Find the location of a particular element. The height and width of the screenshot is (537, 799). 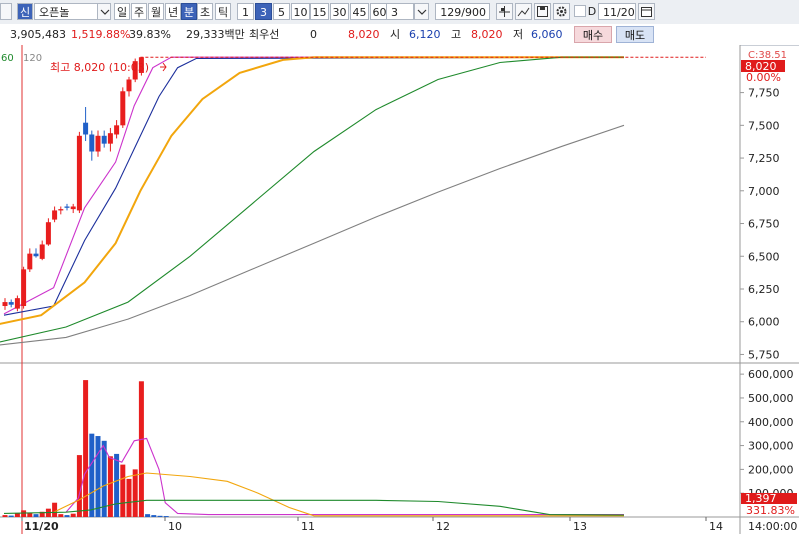

period-tab-1: 주 is located at coordinates (139, 11).